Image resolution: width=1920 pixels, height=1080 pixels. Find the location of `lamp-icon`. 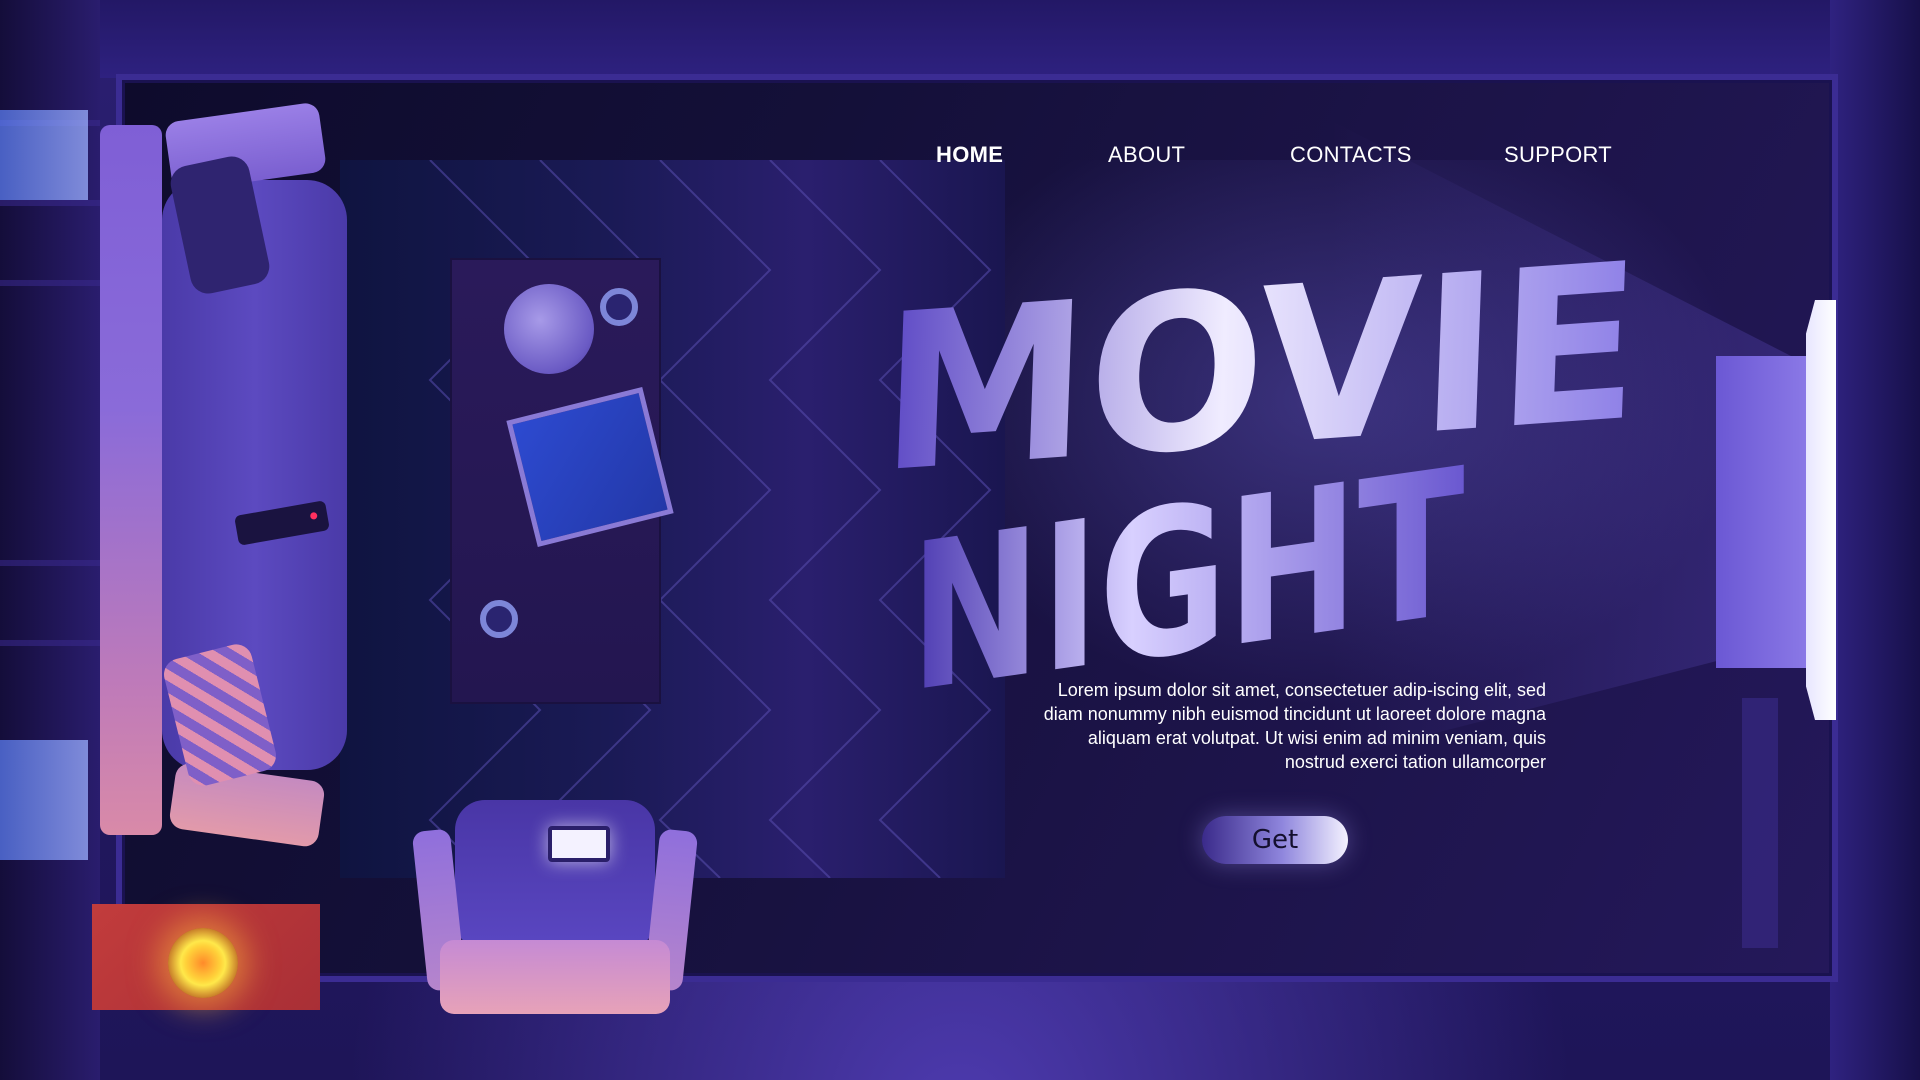

lamp-icon is located at coordinates (549, 329).